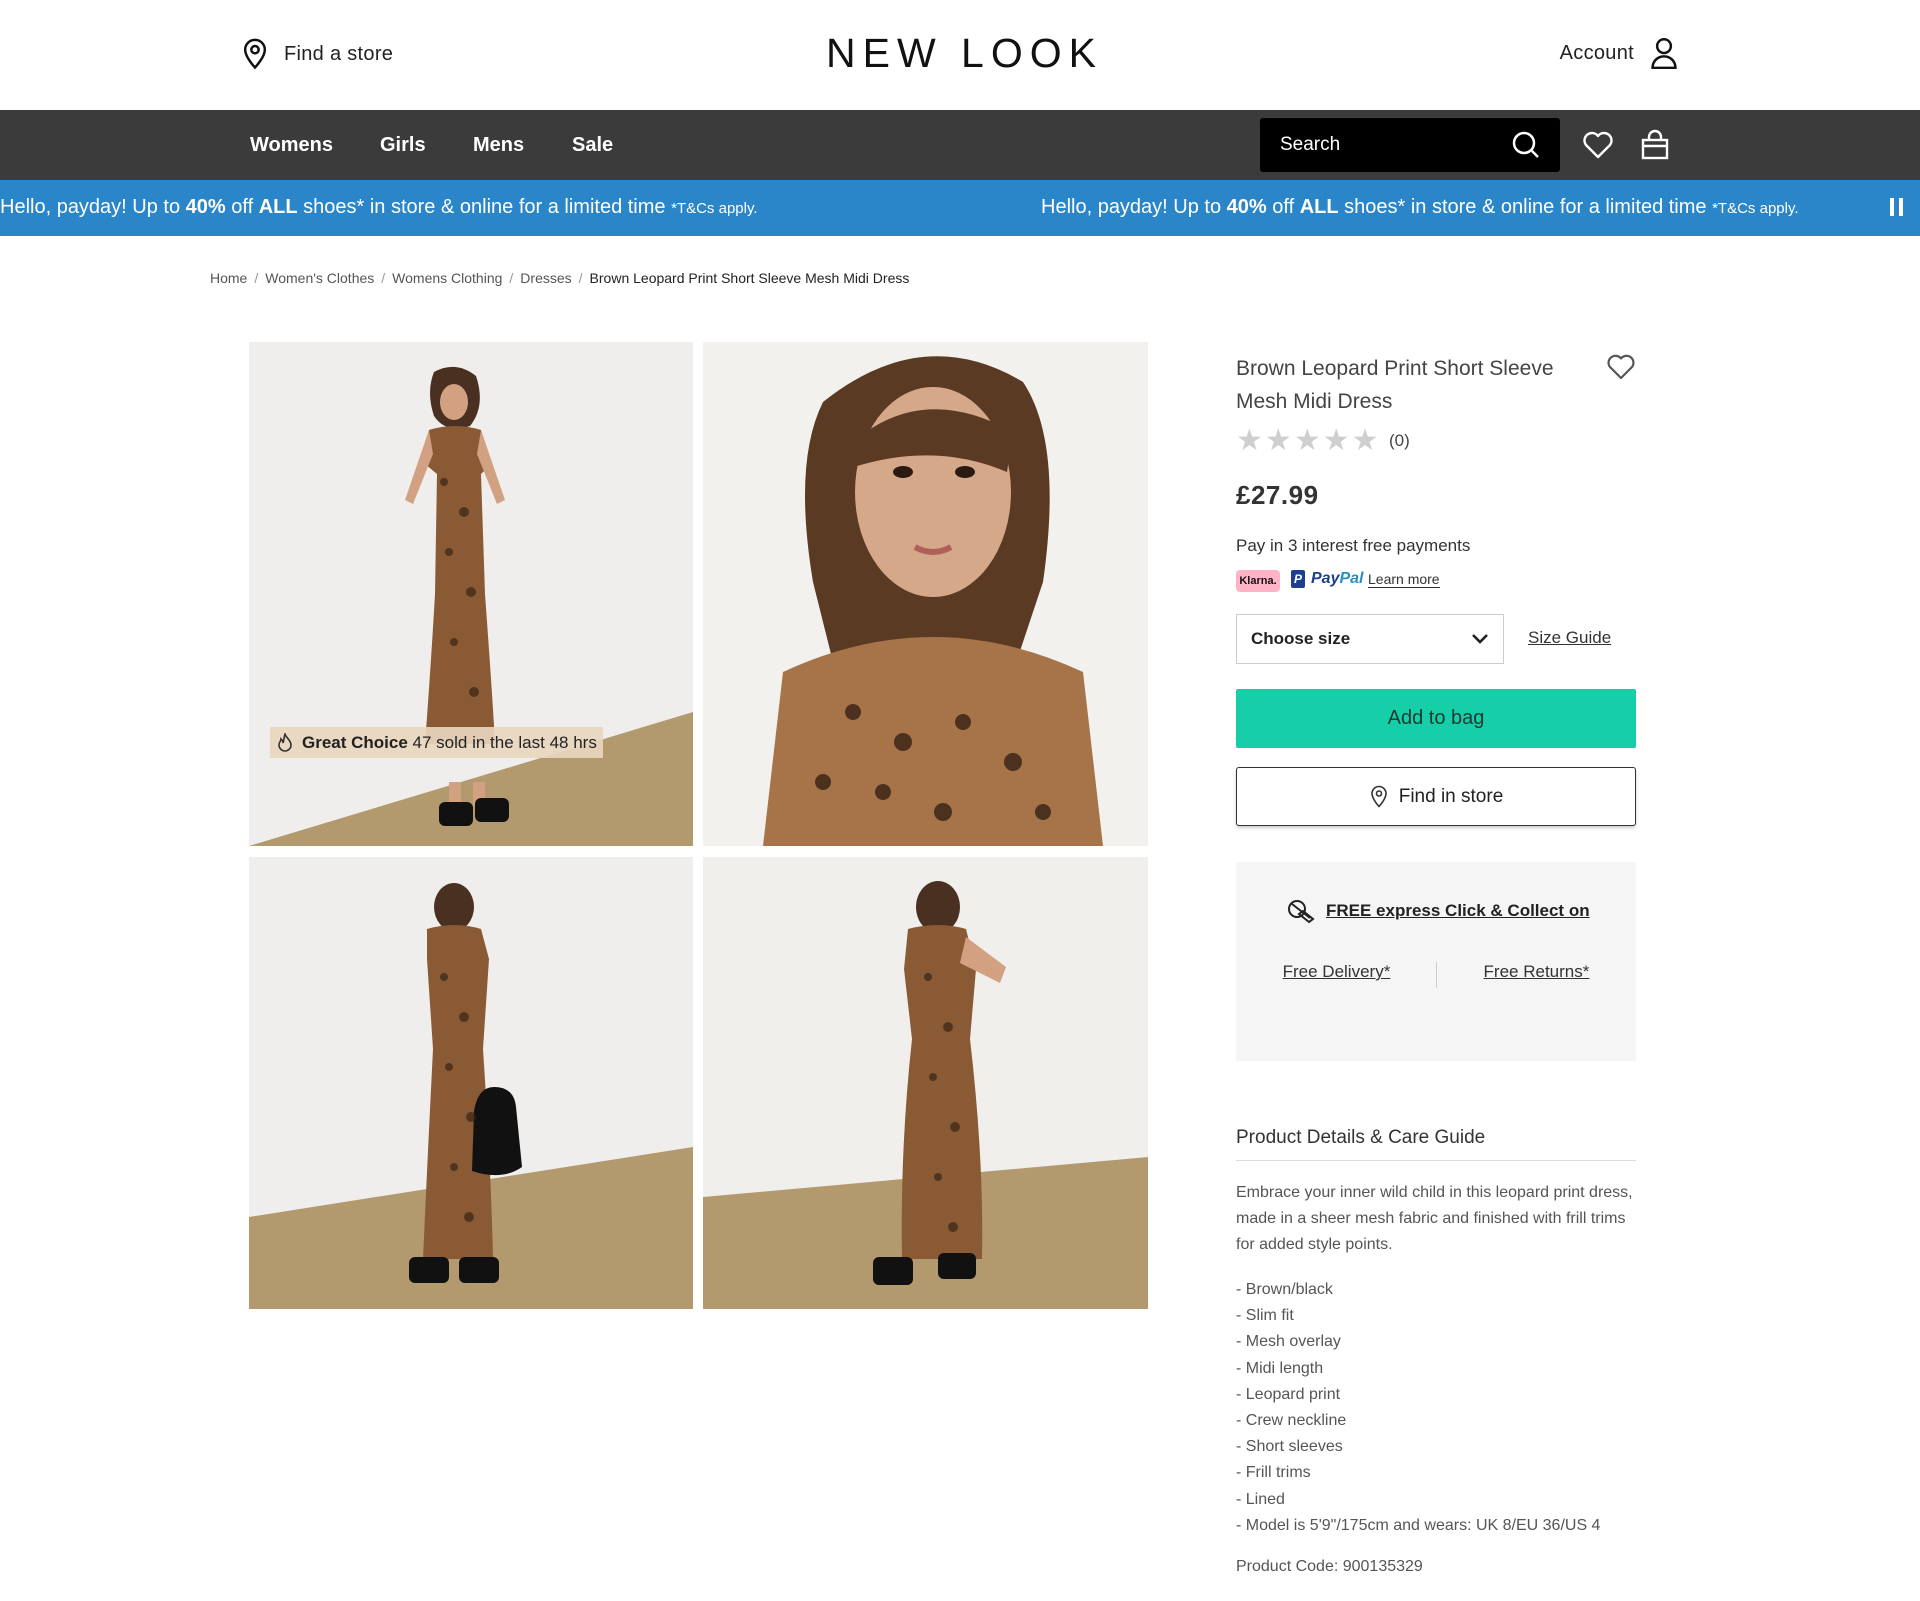 Image resolution: width=1920 pixels, height=1601 pixels. What do you see at coordinates (447, 278) in the screenshot?
I see `breadcrumb-womens-clothing: Womens Clothing` at bounding box center [447, 278].